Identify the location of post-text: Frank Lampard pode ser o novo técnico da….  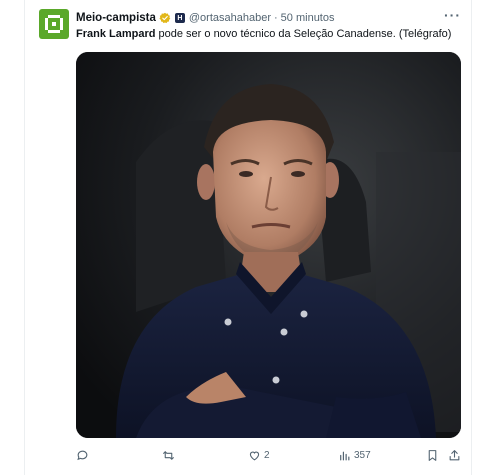
(269, 34).